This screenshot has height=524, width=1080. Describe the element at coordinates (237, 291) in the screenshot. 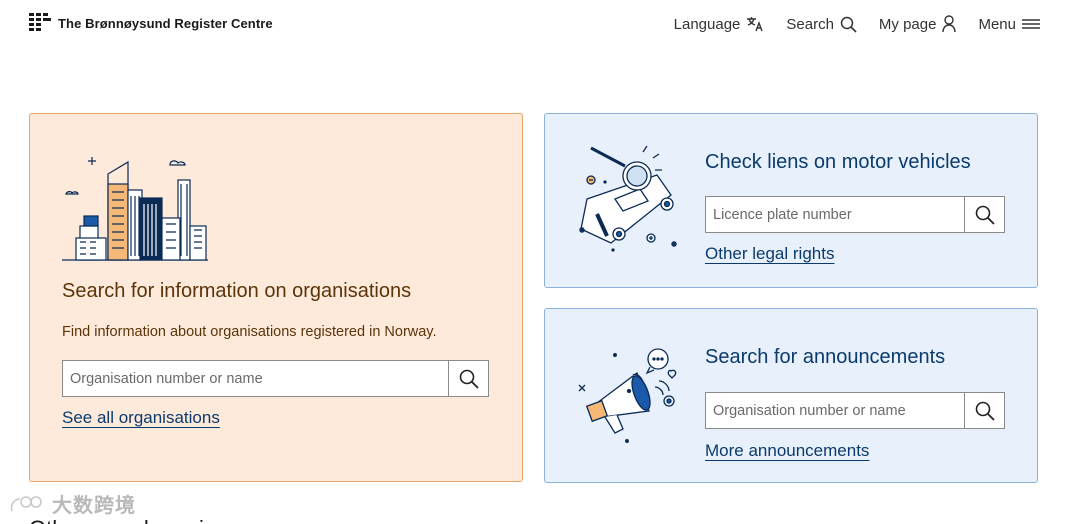

I see `organisation-search-title: Search for information on organisations` at that location.